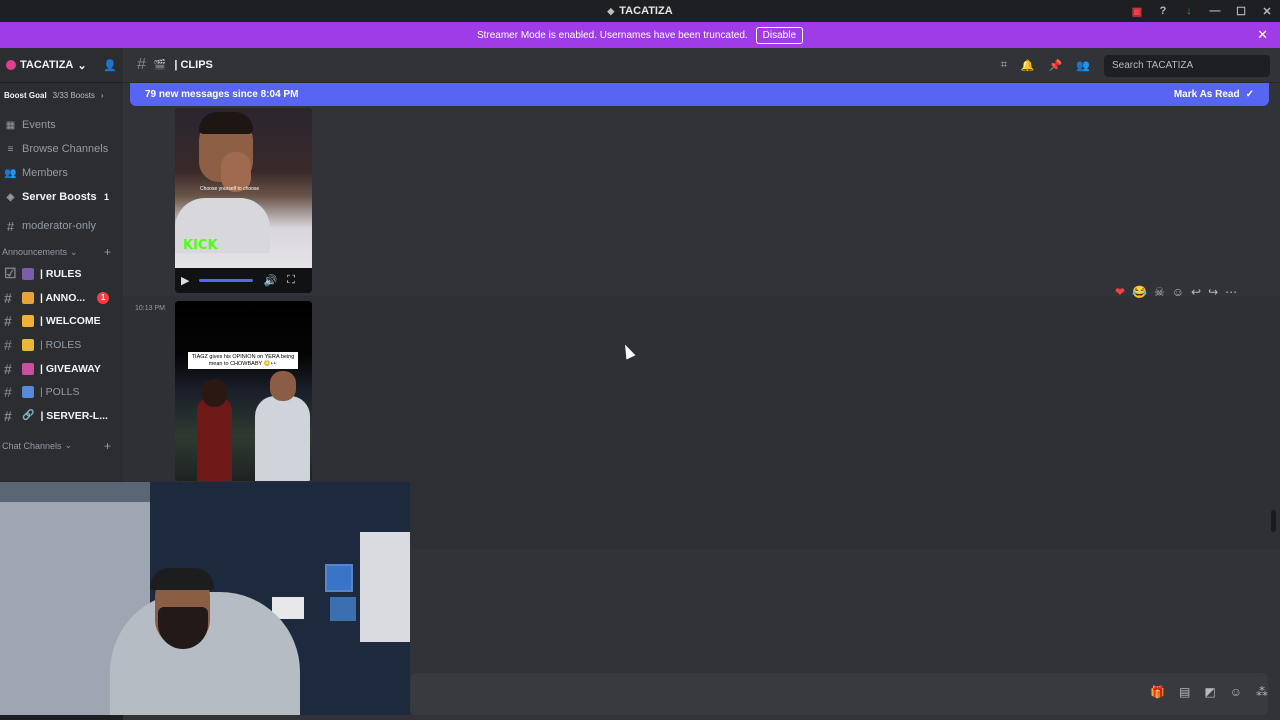 The width and height of the screenshot is (1280, 720). Describe the element at coordinates (1262, 692) in the screenshot. I see `apps-icon: ⁂` at that location.